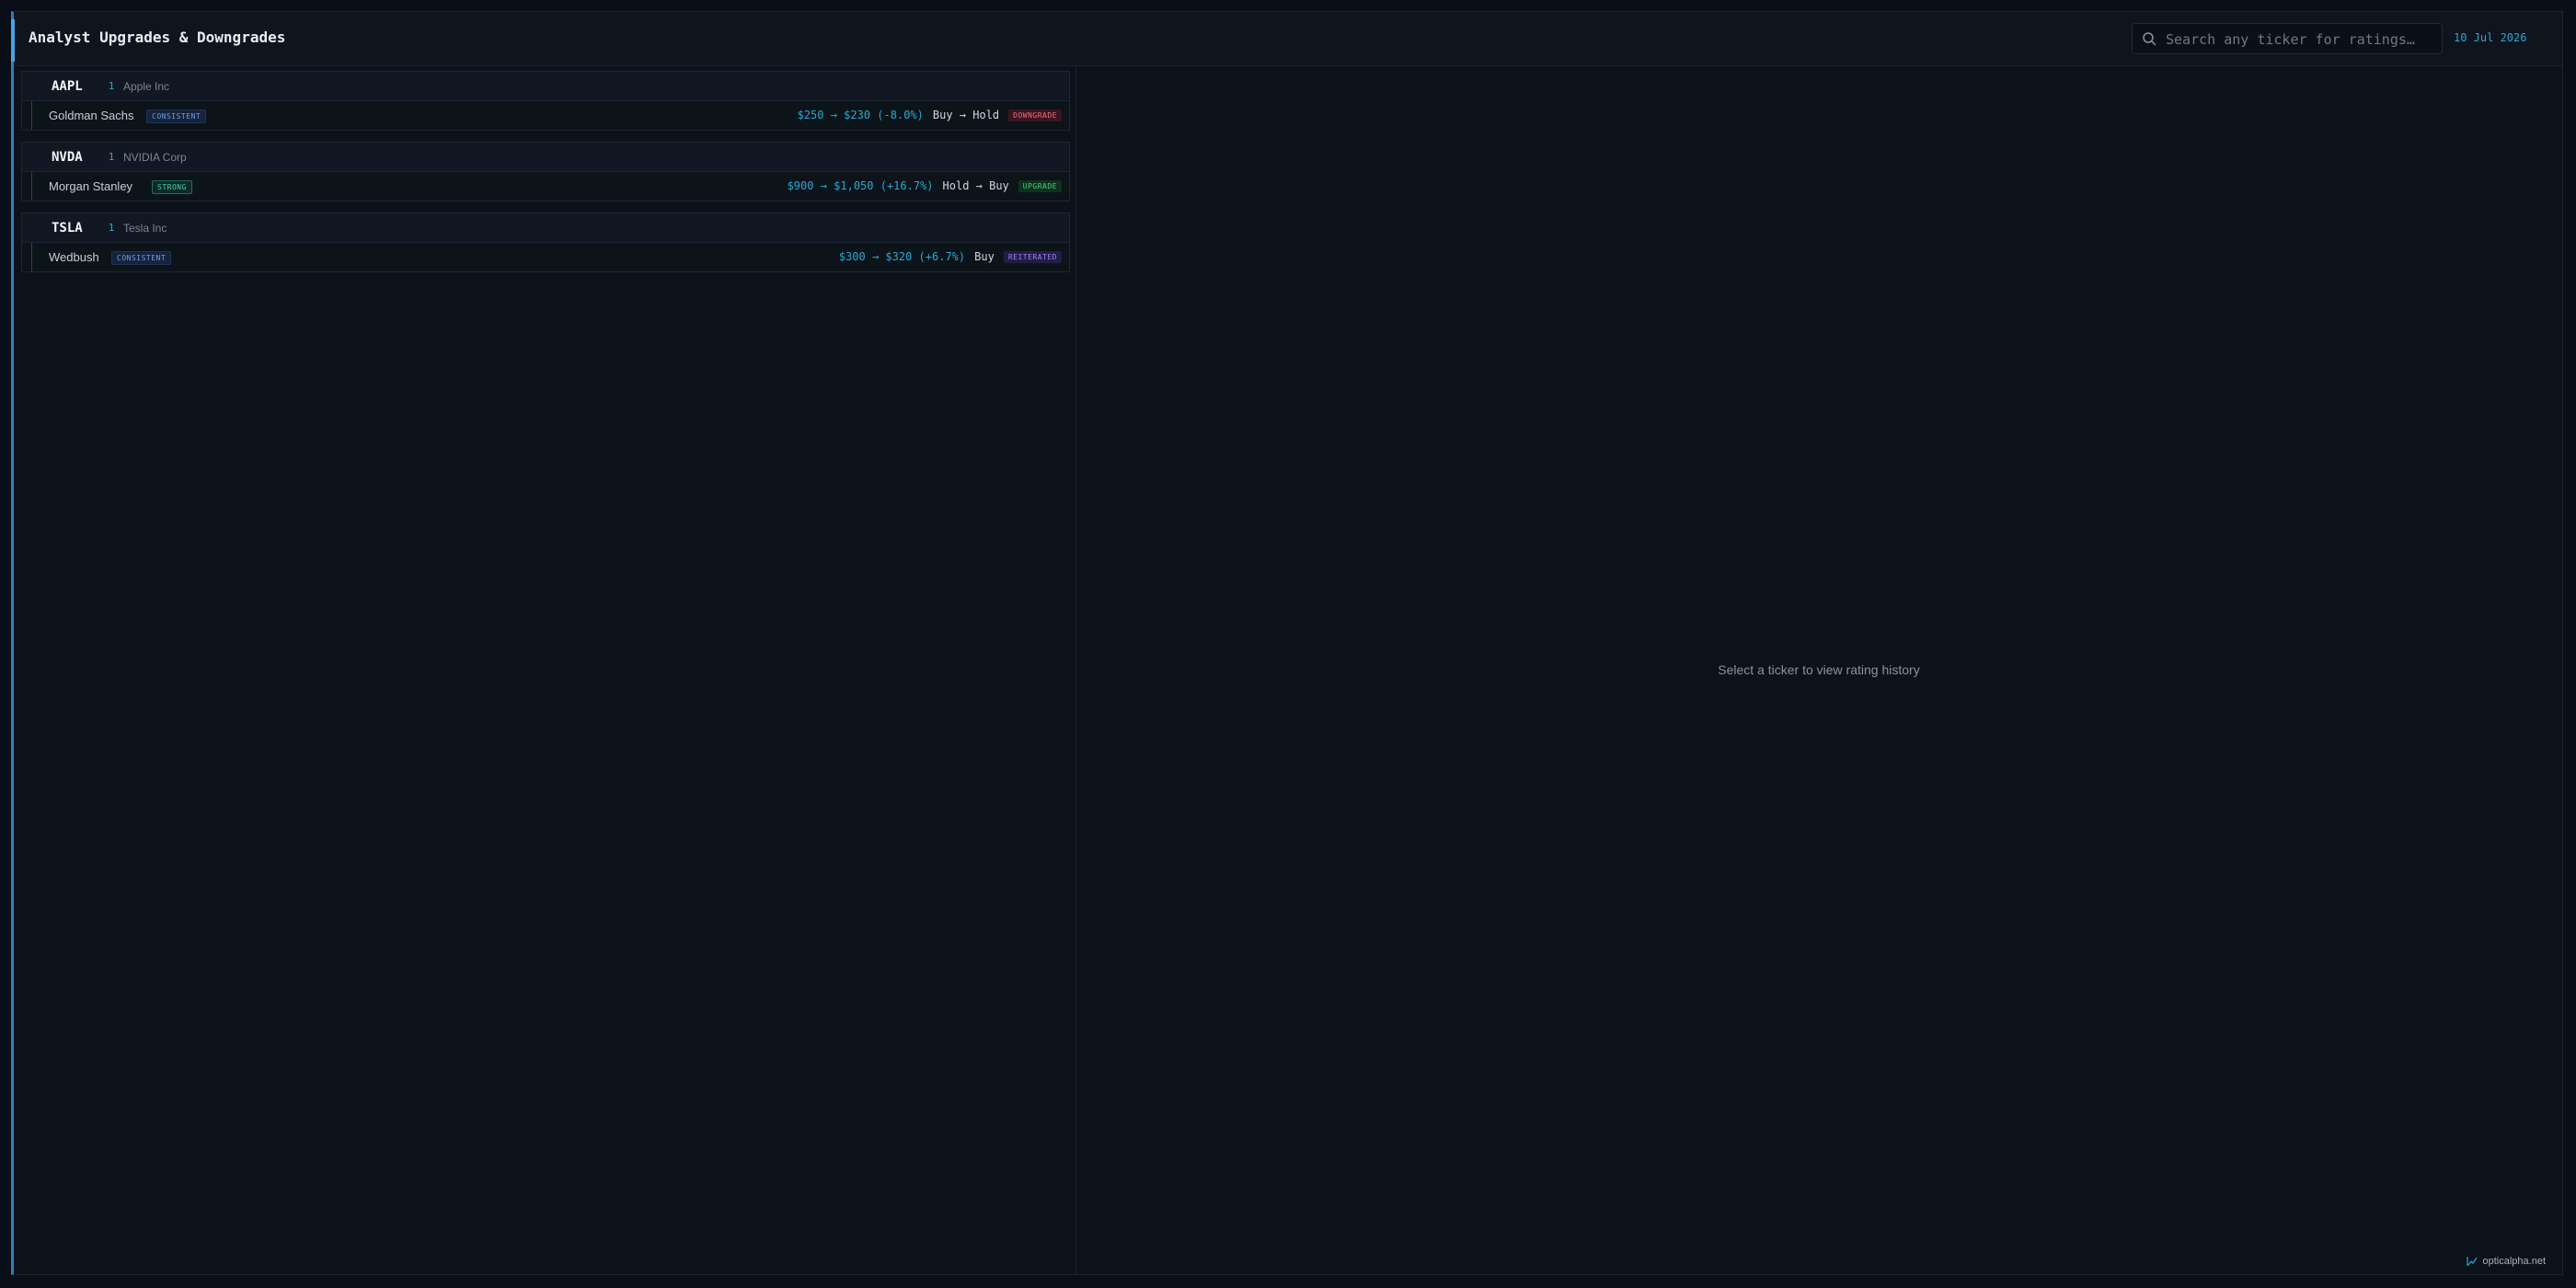  I want to click on action-badge: DOWNGRADE, so click(1035, 115).